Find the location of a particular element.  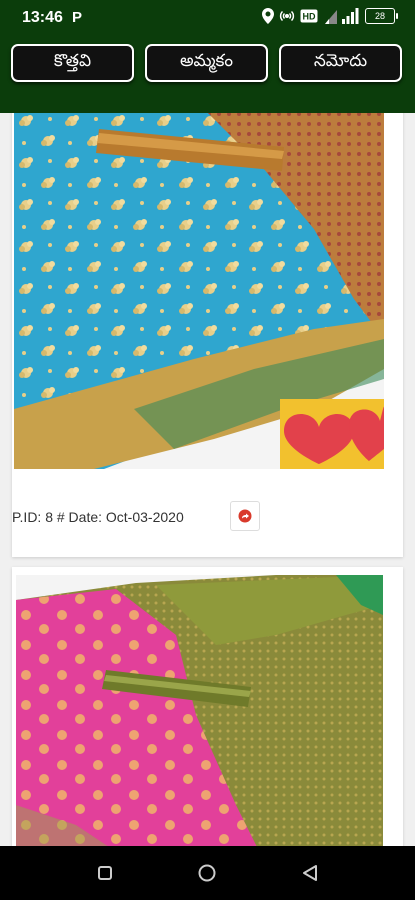

share-icon is located at coordinates (245, 516).